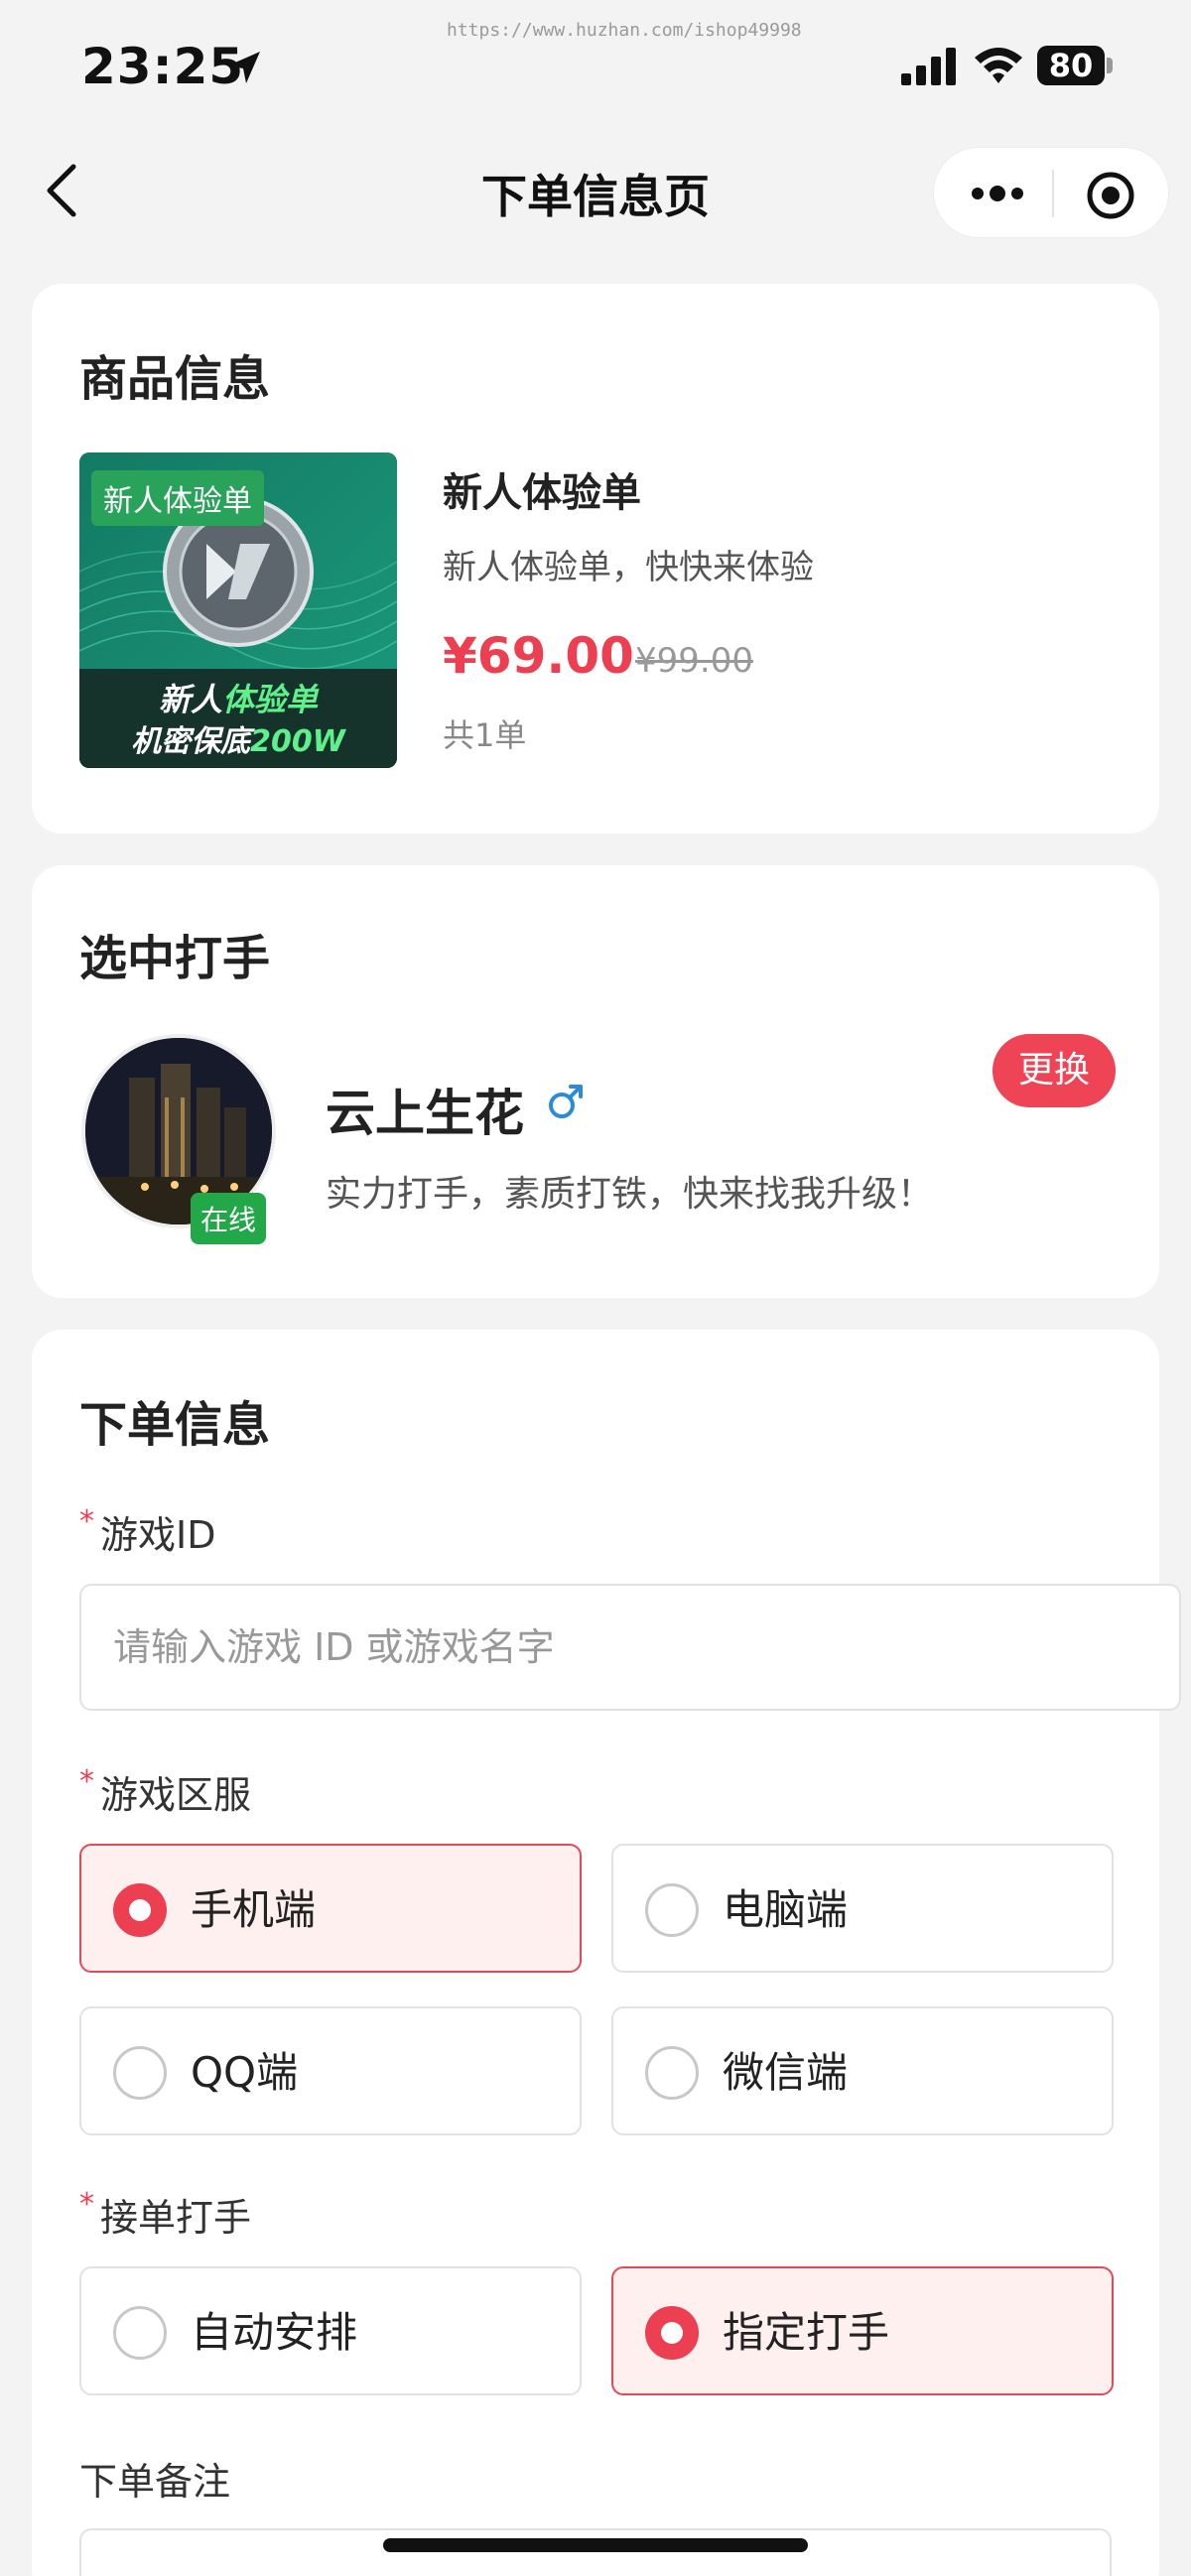 Image resolution: width=1191 pixels, height=2576 pixels. What do you see at coordinates (694, 661) in the screenshot?
I see `product-original-price: ¥99.00` at bounding box center [694, 661].